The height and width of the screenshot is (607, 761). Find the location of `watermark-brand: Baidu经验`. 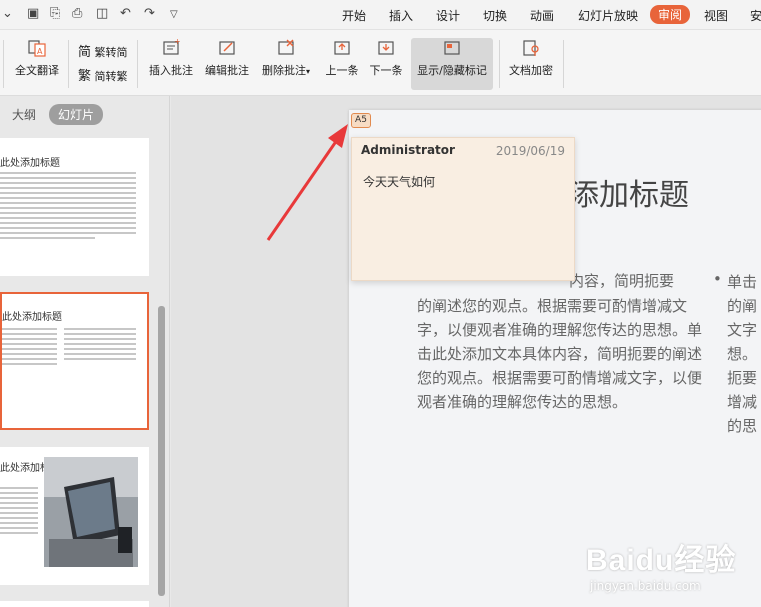

watermark-brand: Baidu经验 is located at coordinates (661, 560).